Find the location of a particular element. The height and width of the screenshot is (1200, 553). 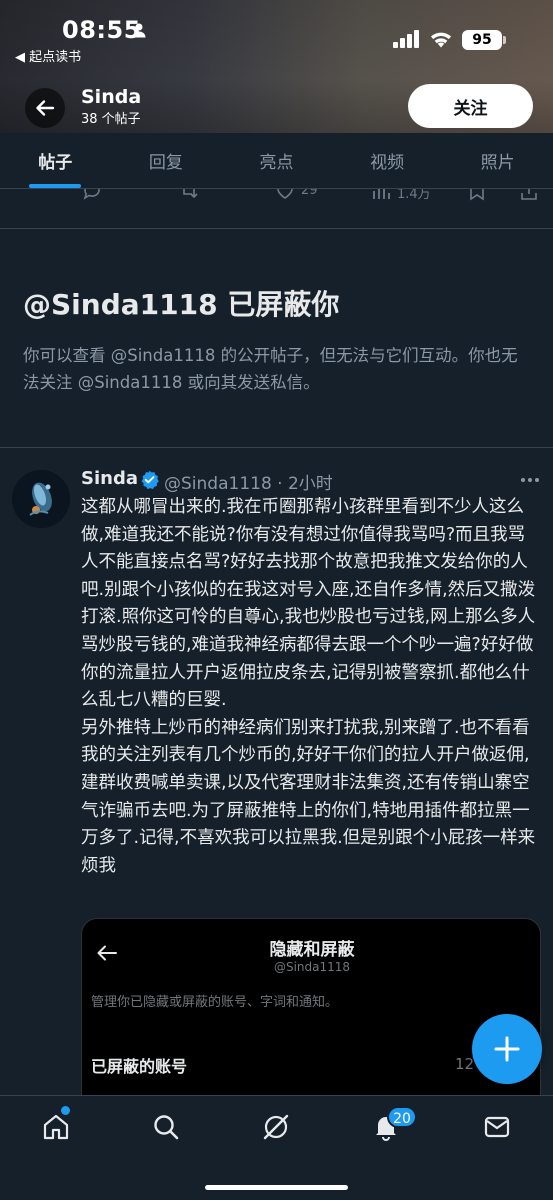

tab-label: 视频 is located at coordinates (387, 163).